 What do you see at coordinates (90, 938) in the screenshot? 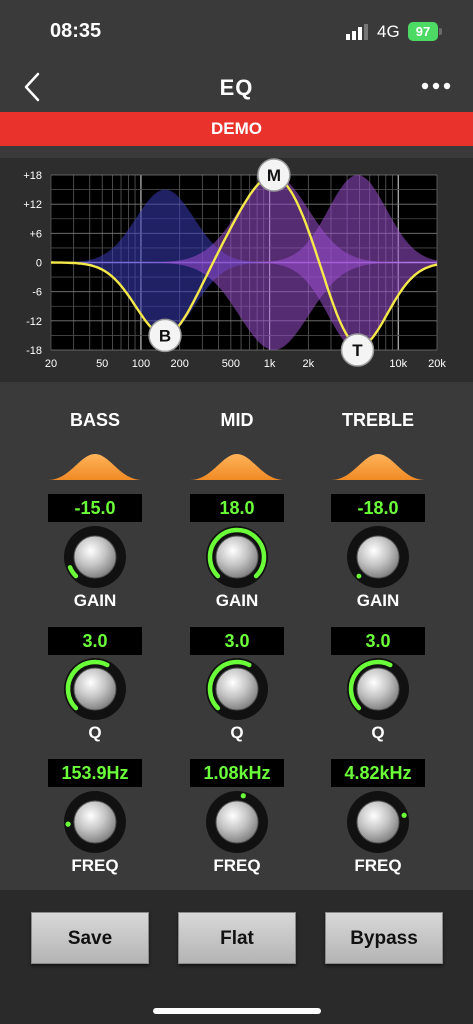
I see `save-button: Save` at bounding box center [90, 938].